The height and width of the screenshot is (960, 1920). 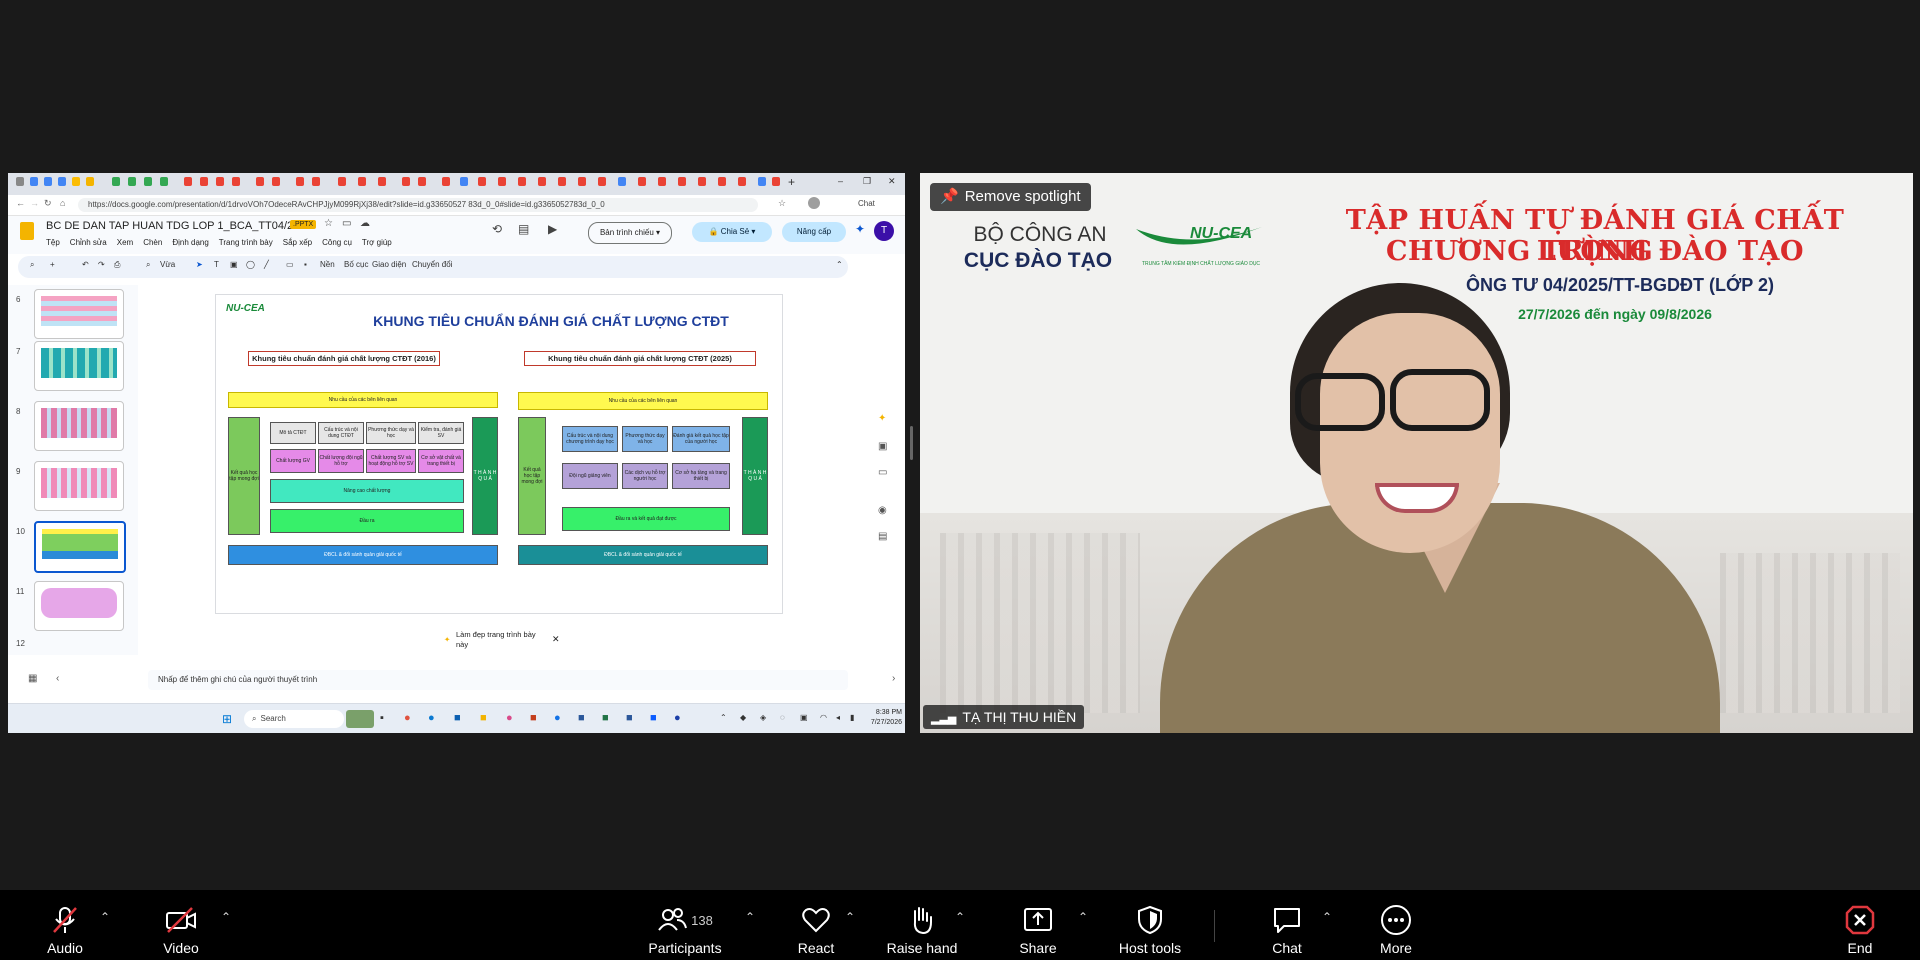 I want to click on slides-logo-icon, so click(x=27, y=231).